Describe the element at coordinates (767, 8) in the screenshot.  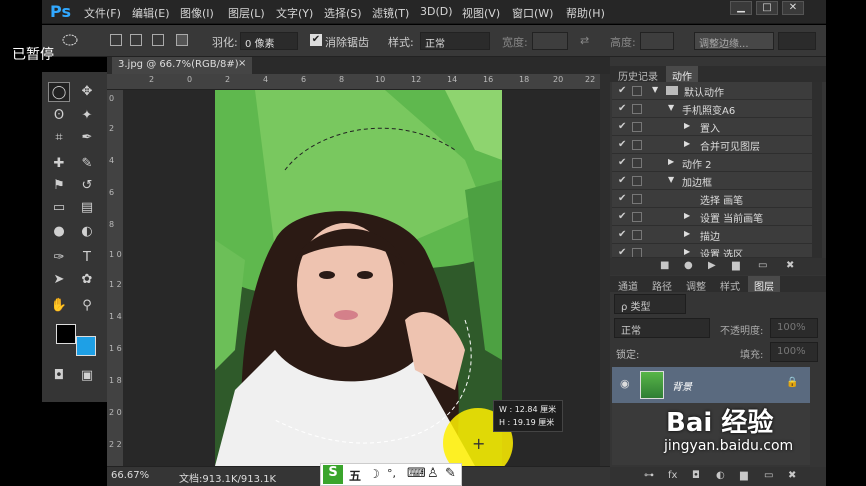
I see `restore-button: □` at that location.